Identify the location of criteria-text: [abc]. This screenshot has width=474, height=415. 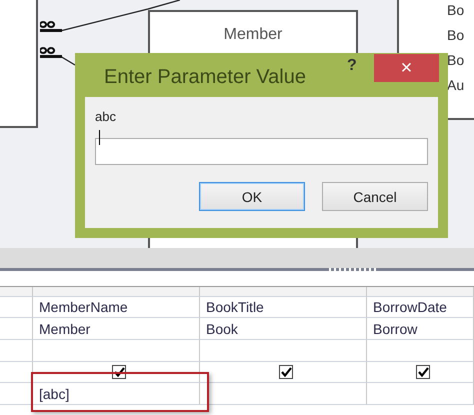
(54, 394).